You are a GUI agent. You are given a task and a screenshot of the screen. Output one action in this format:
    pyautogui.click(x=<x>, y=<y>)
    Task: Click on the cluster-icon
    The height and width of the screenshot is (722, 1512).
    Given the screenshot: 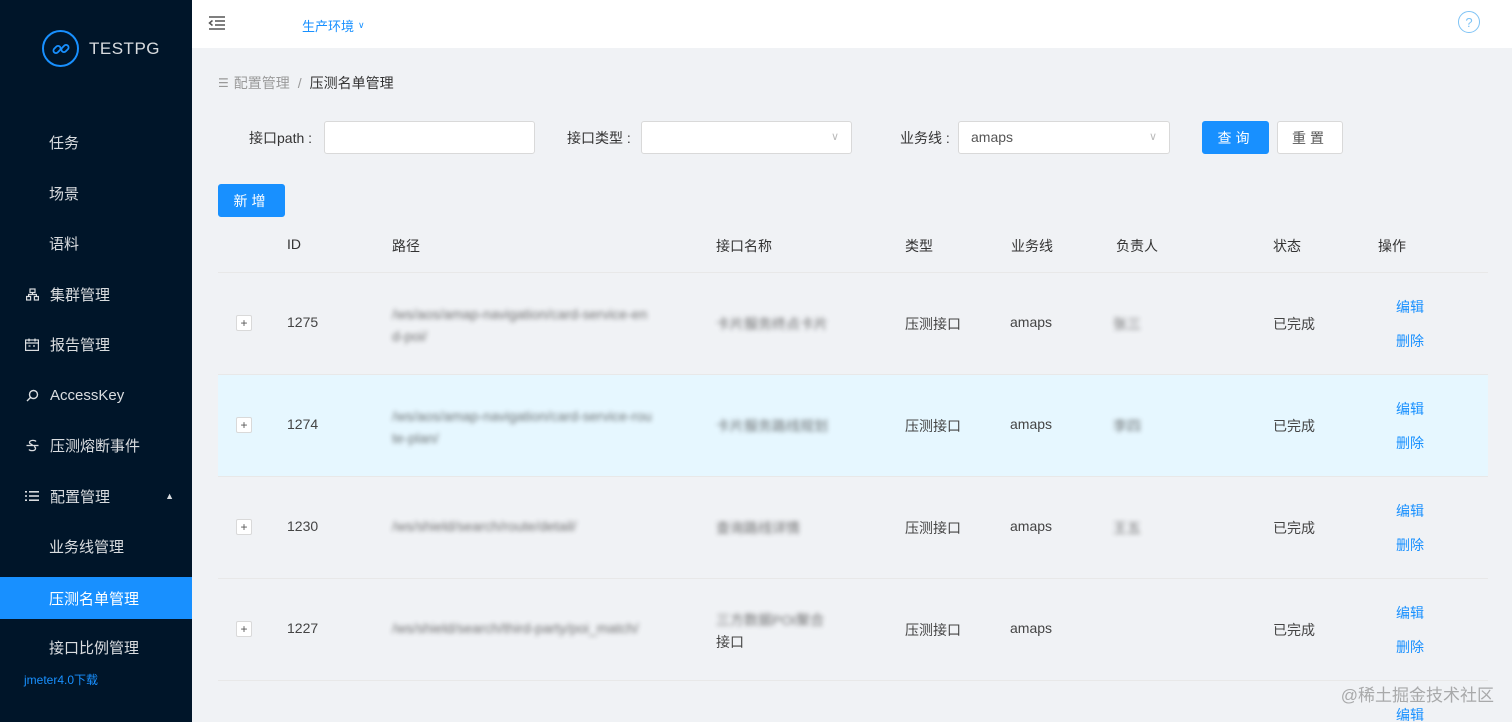 What is the action you would take?
    pyautogui.click(x=32, y=294)
    